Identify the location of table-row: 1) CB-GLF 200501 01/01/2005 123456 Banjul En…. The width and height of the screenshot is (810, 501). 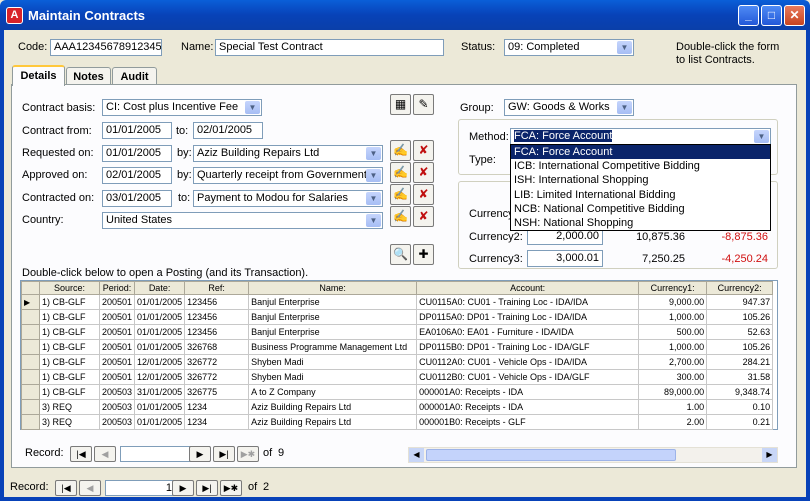
(397, 317).